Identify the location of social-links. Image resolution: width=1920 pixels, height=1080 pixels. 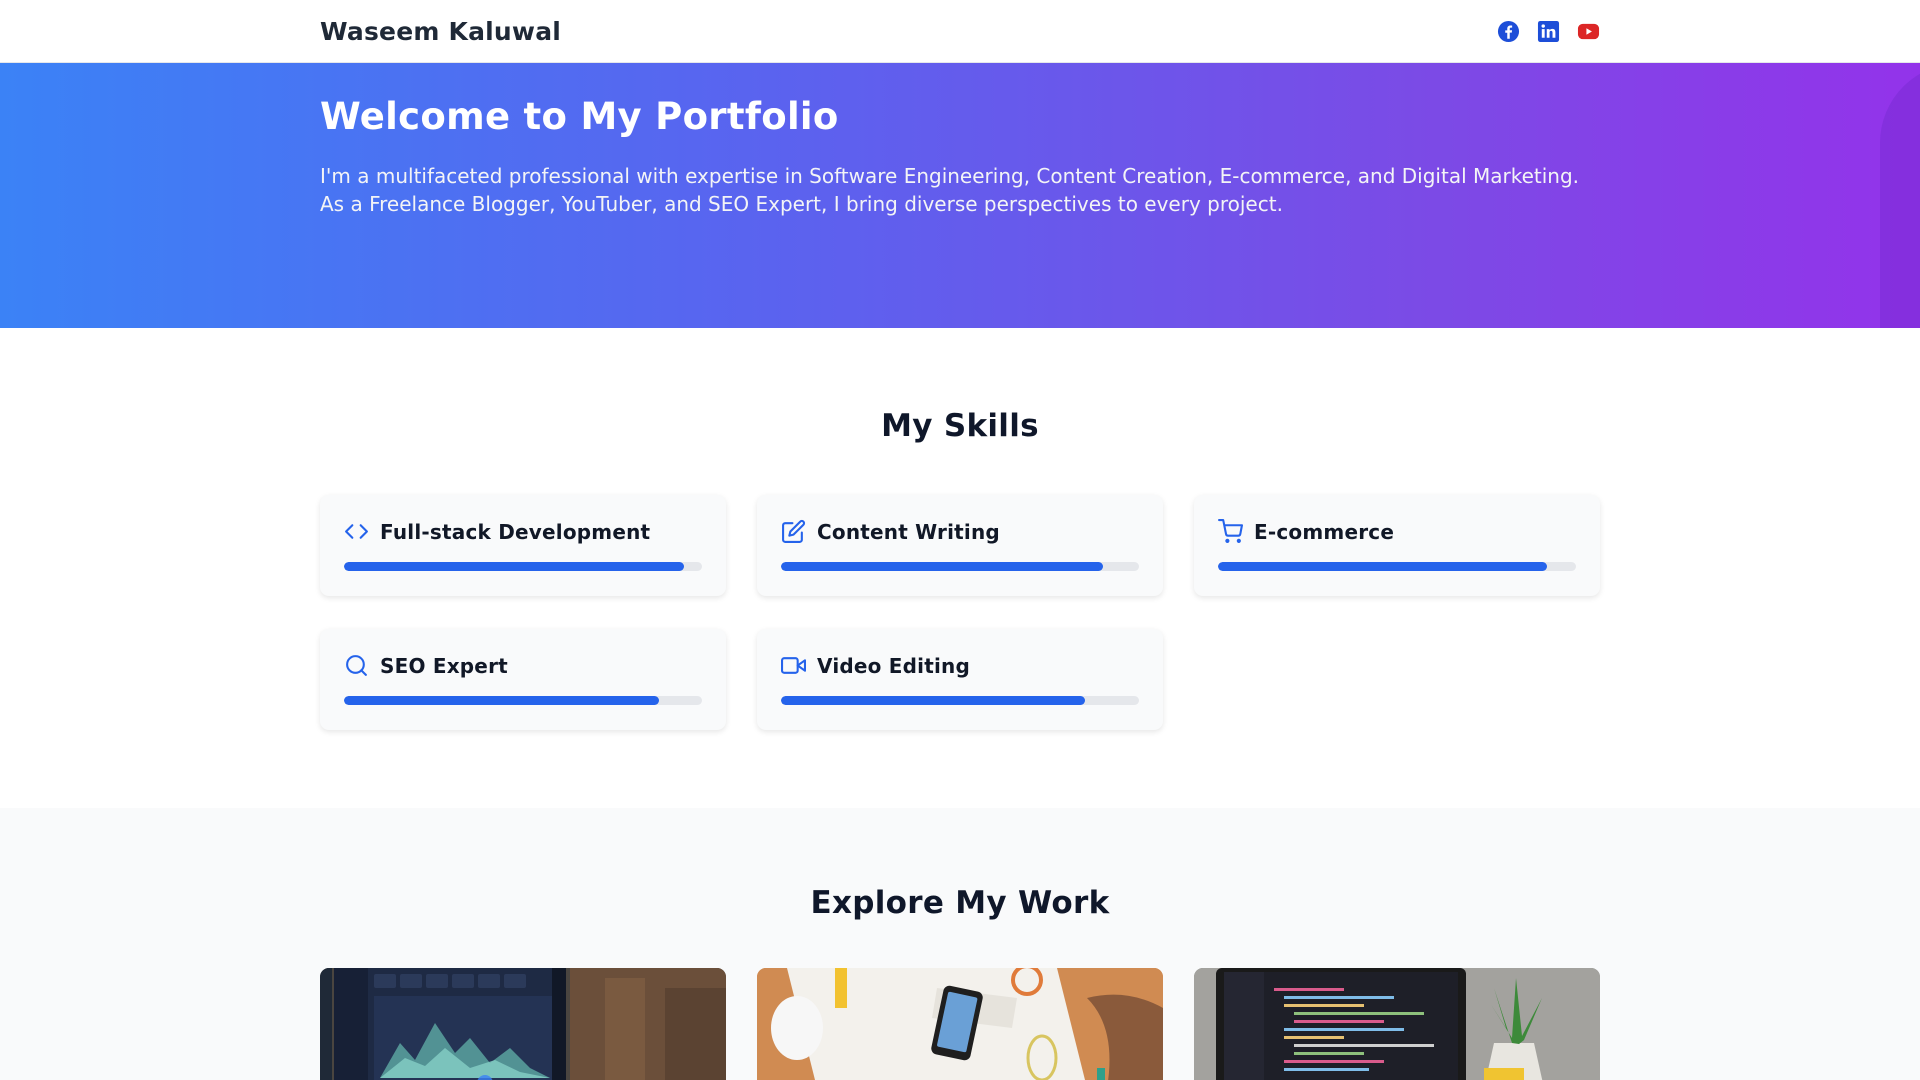
(1548, 31).